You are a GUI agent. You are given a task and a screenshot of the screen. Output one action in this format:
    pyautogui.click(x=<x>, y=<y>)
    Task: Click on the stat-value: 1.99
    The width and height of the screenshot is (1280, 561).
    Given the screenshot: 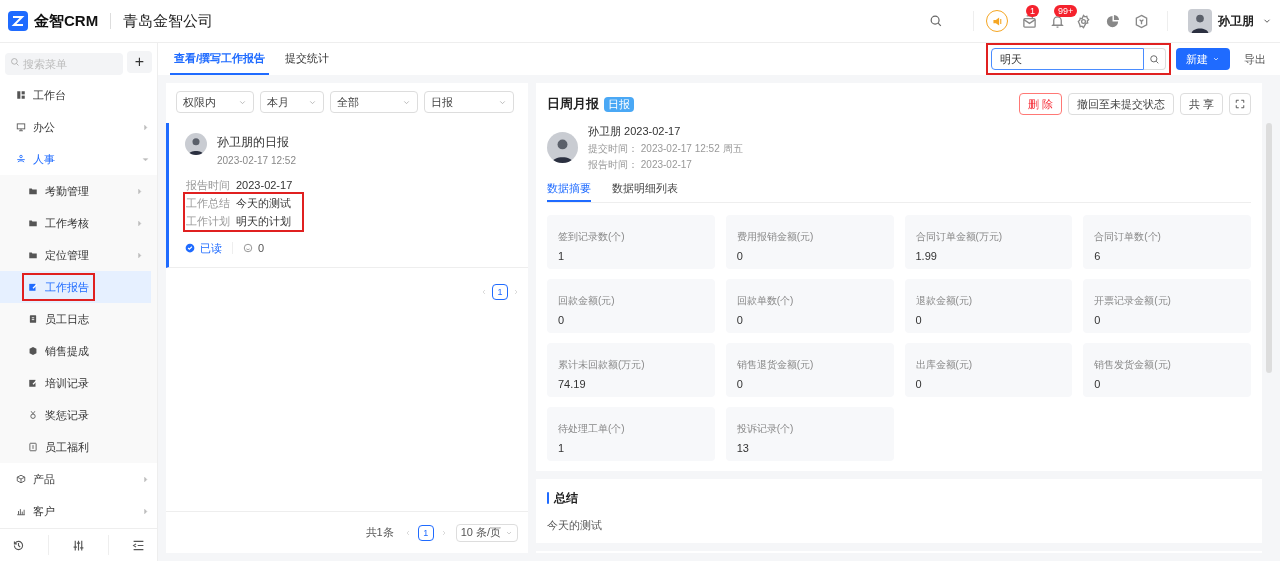 What is the action you would take?
    pyautogui.click(x=926, y=256)
    